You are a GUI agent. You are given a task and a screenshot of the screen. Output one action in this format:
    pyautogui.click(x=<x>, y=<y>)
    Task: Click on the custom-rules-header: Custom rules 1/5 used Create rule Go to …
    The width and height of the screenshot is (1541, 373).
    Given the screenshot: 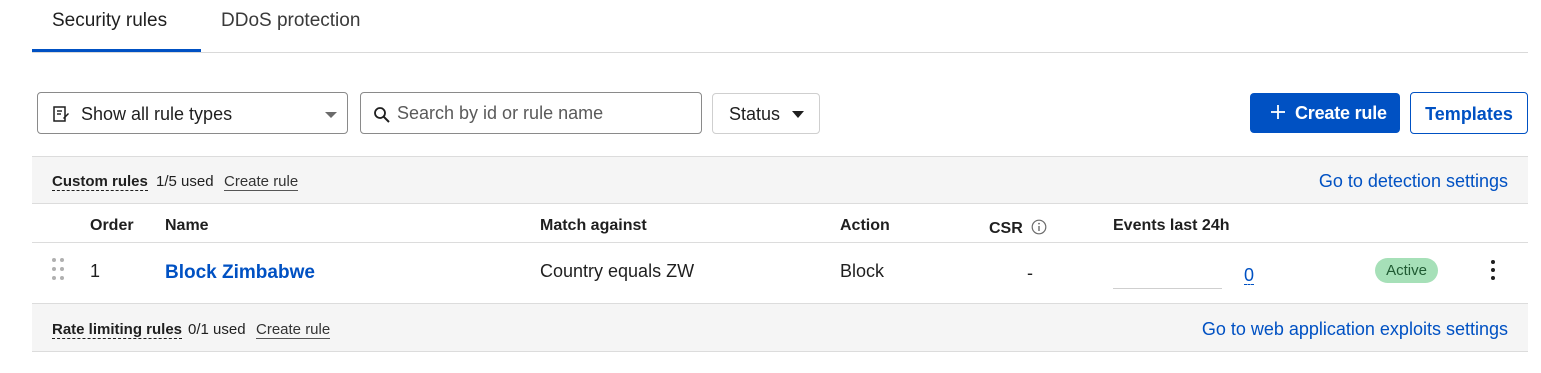 What is the action you would take?
    pyautogui.click(x=780, y=180)
    